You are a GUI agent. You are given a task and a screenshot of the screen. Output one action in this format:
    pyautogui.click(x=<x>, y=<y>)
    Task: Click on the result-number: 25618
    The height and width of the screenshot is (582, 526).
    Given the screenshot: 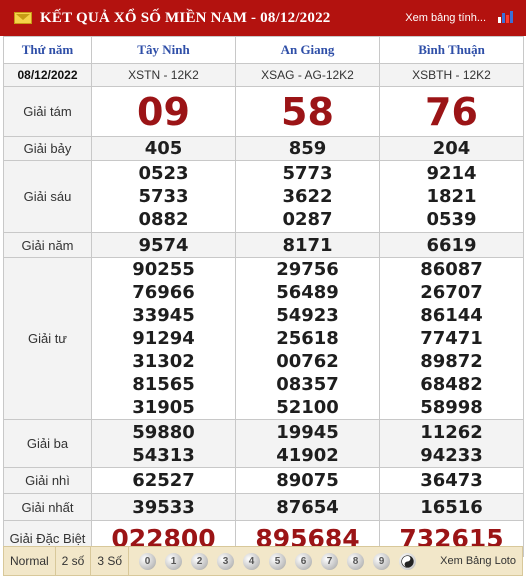 What is the action you would take?
    pyautogui.click(x=307, y=338)
    